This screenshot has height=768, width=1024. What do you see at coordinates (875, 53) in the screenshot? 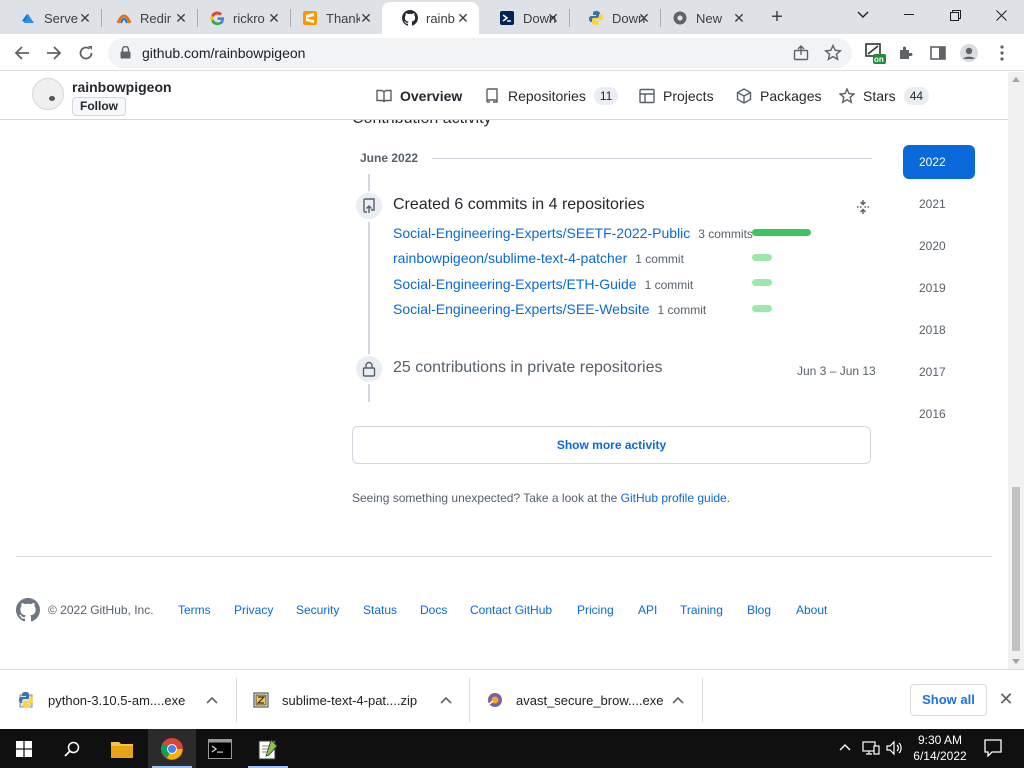
I see `extension-toggle-icon: on` at bounding box center [875, 53].